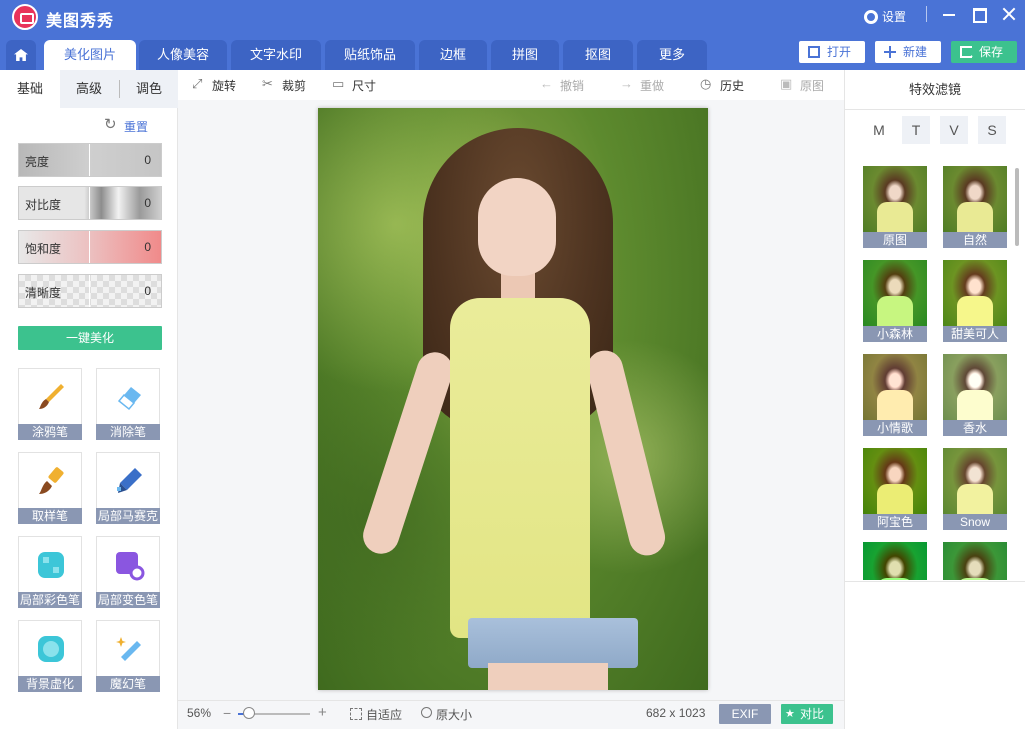  Describe the element at coordinates (562, 85) in the screenshot. I see `undo-button: ← 撤销` at that location.